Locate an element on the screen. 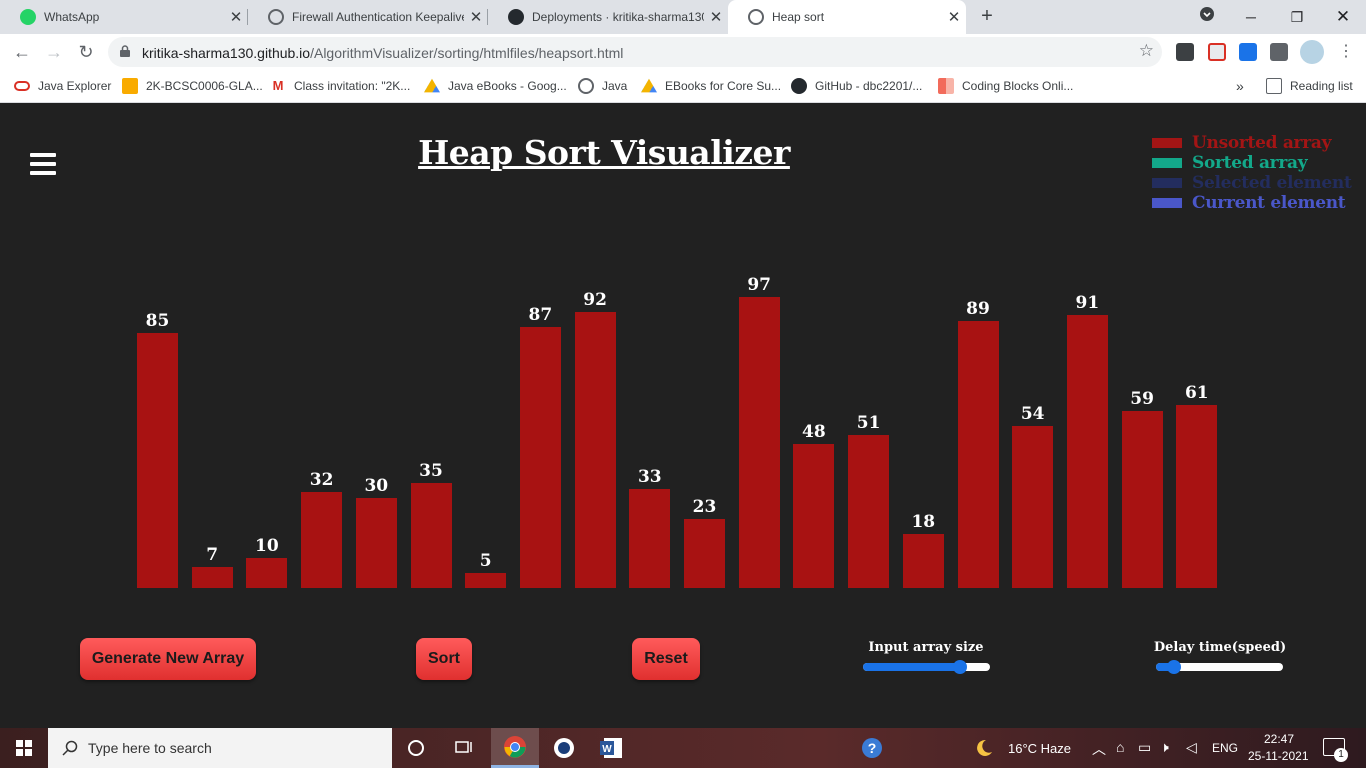 This screenshot has width=1366, height=768. generate-new-array-button: Generate New Array is located at coordinates (168, 659).